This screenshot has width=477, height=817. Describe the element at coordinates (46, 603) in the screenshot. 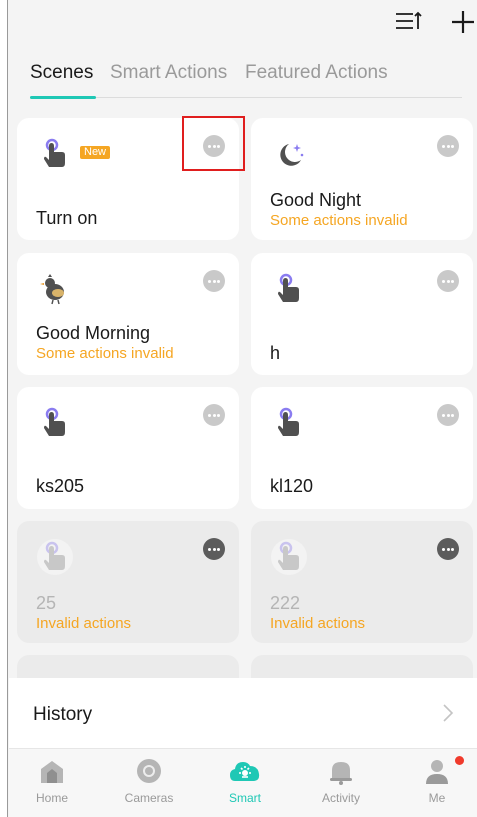

I see `scene-name: 25` at that location.